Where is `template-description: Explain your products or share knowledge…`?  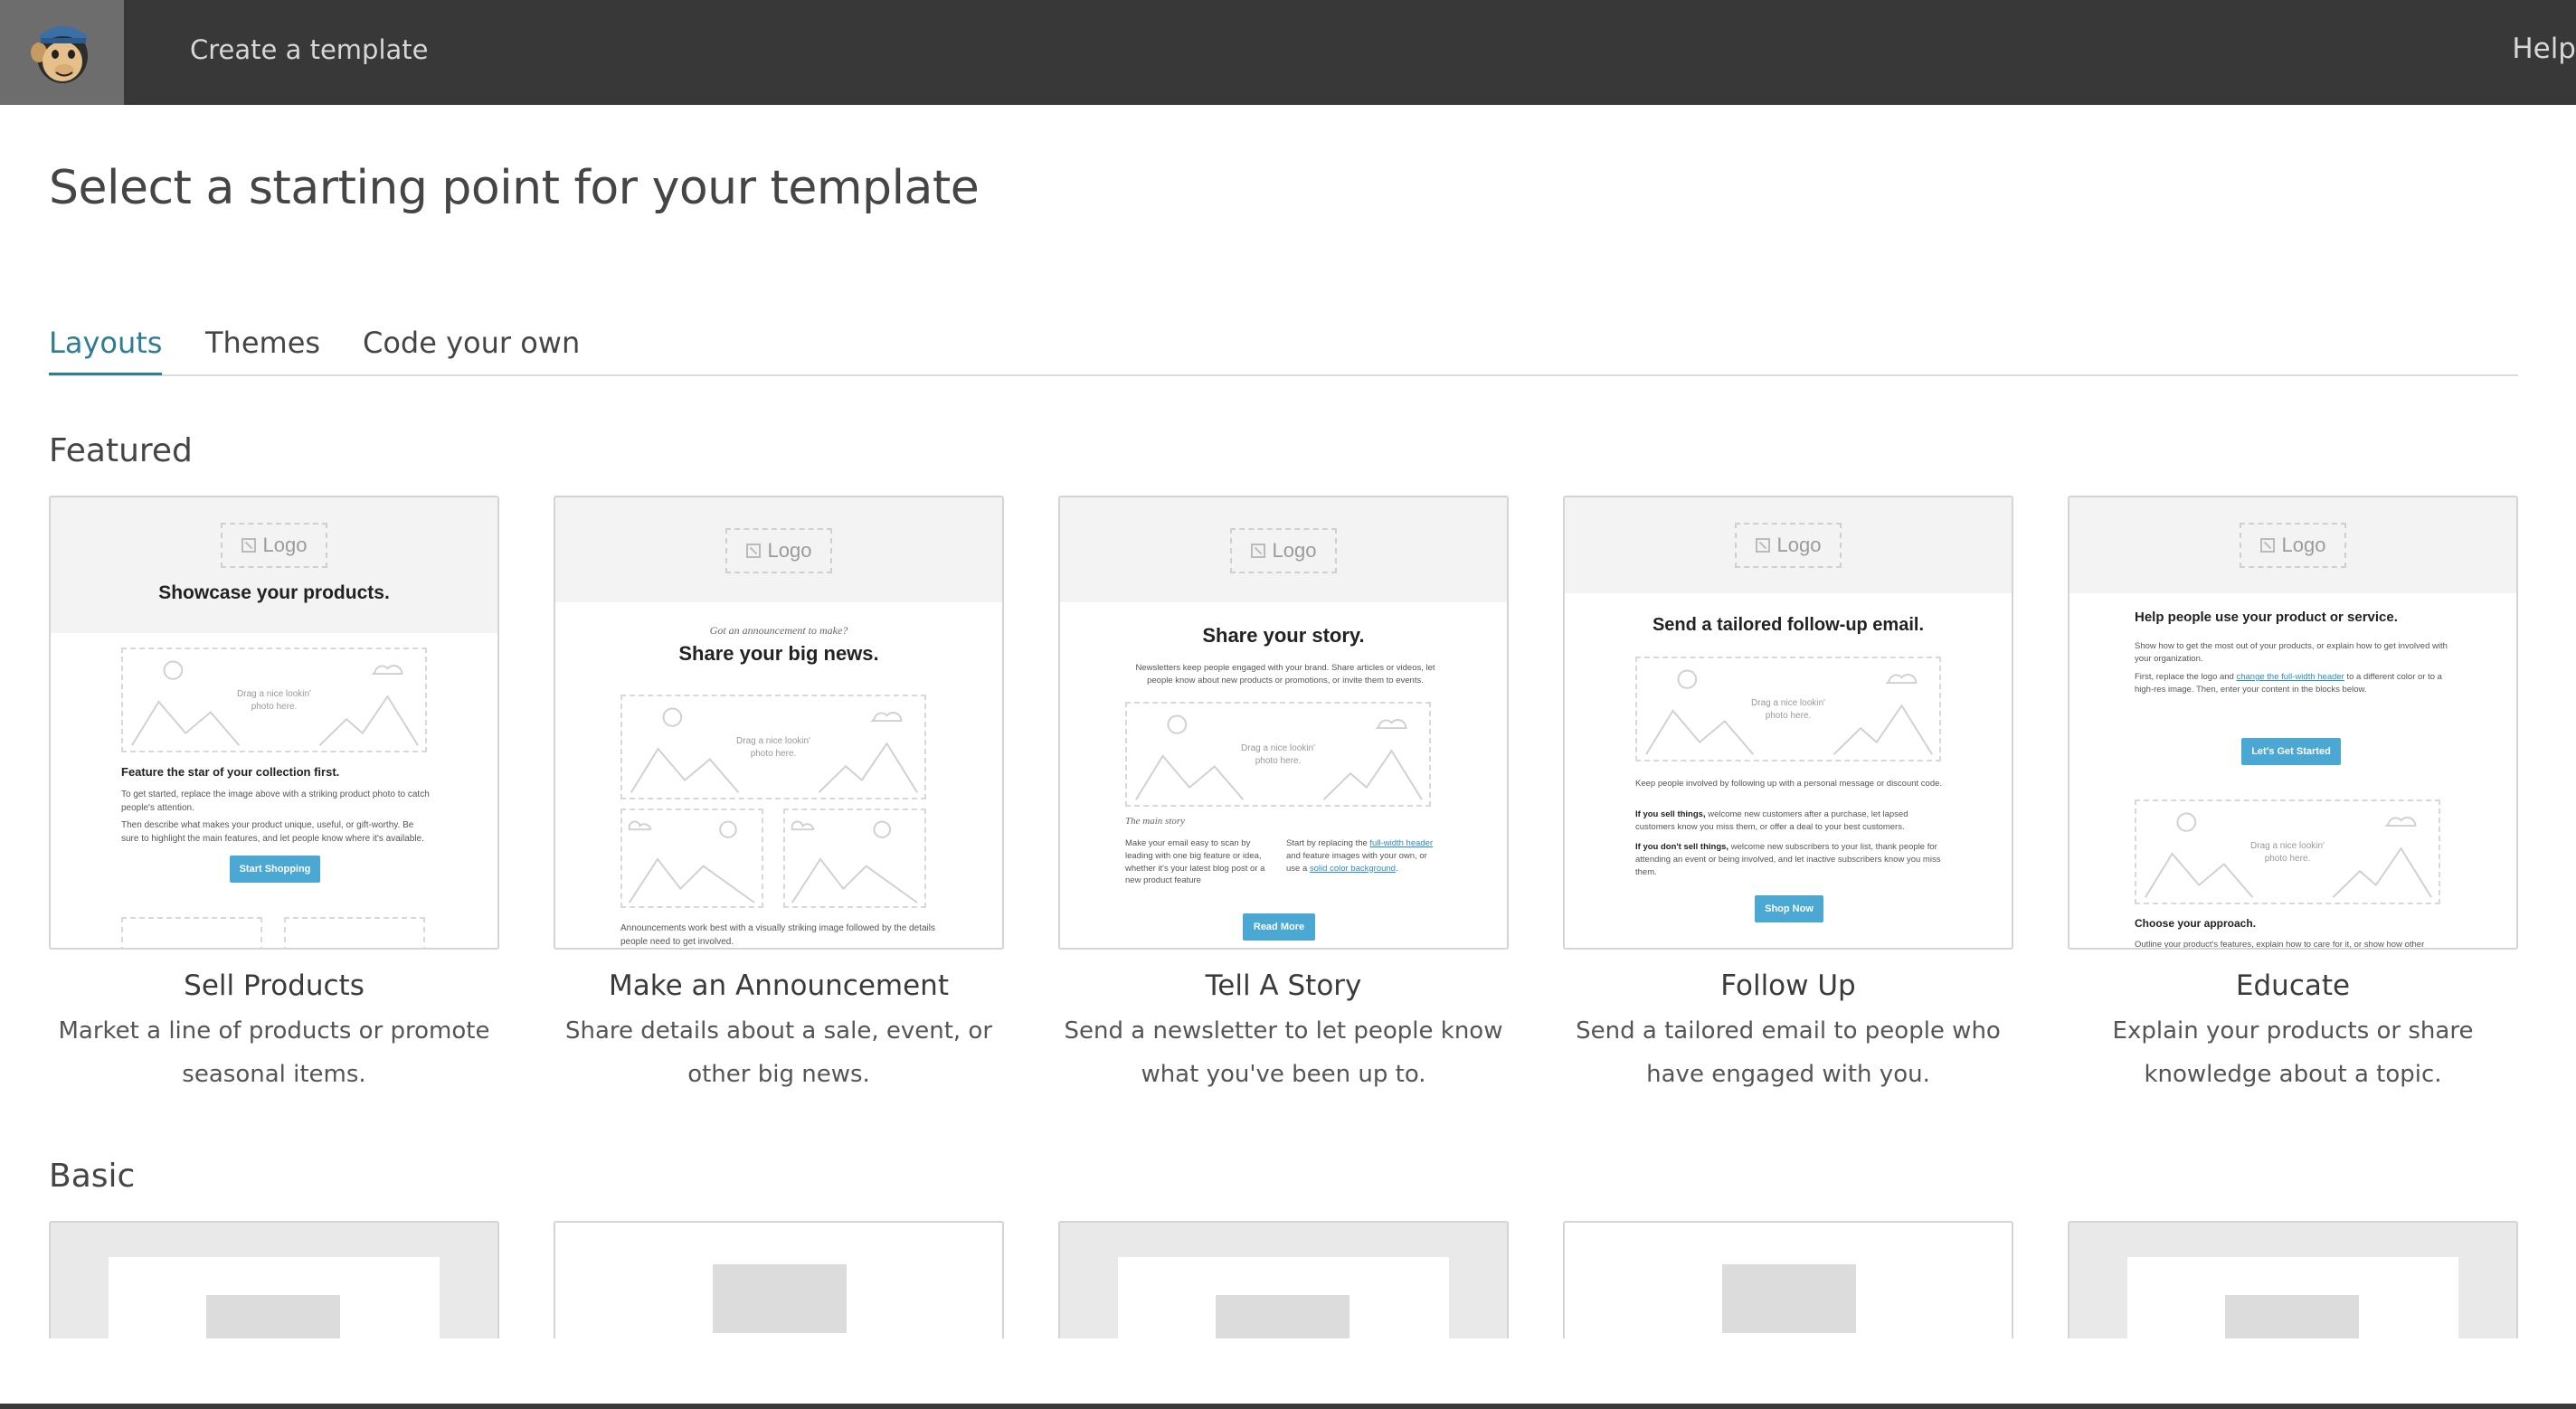 template-description: Explain your products or share knowledge… is located at coordinates (2293, 1052).